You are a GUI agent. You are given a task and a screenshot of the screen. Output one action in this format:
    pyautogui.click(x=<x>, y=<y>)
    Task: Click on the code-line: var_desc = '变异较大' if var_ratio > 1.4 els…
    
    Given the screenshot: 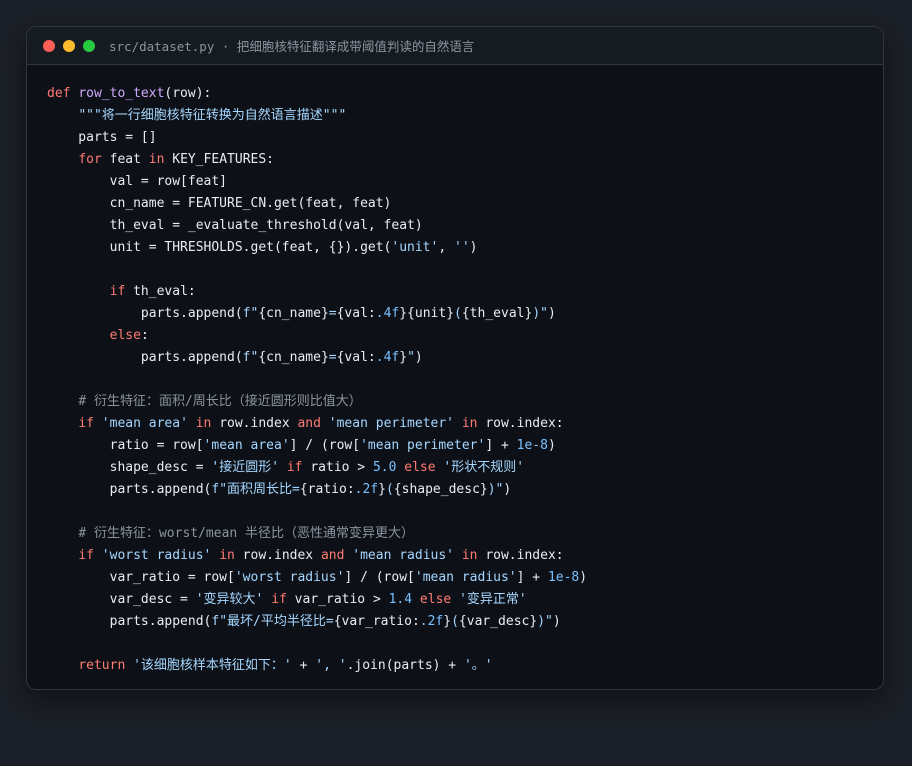 What is the action you would take?
    pyautogui.click(x=465, y=600)
    